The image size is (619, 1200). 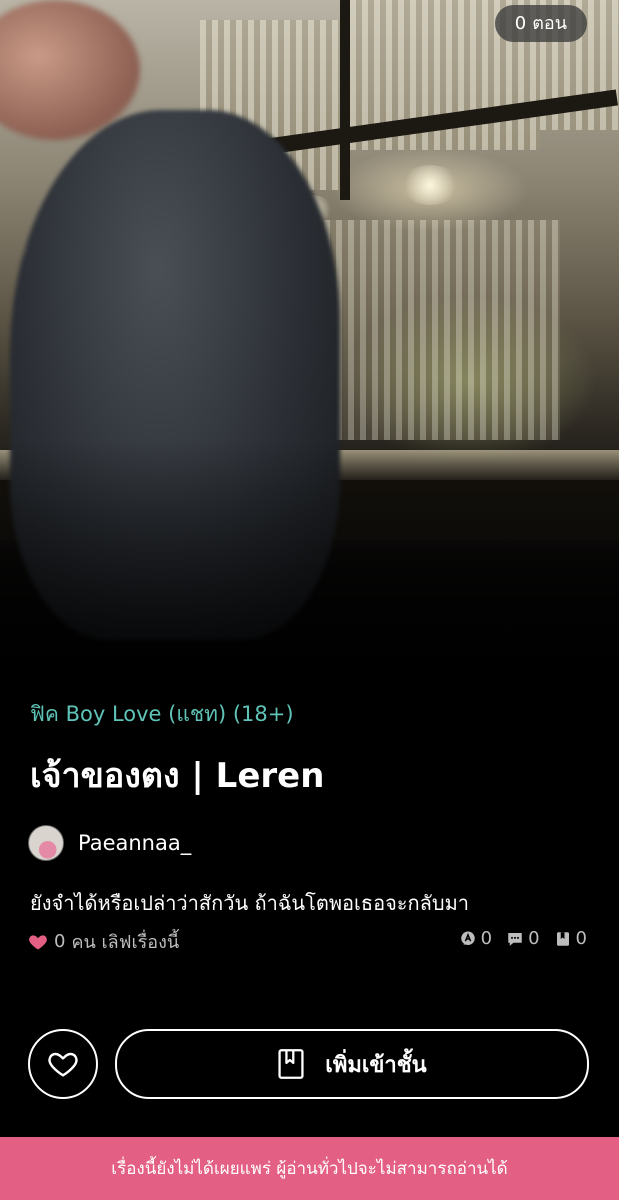 I want to click on heart-outline-icon, so click(x=63, y=1064).